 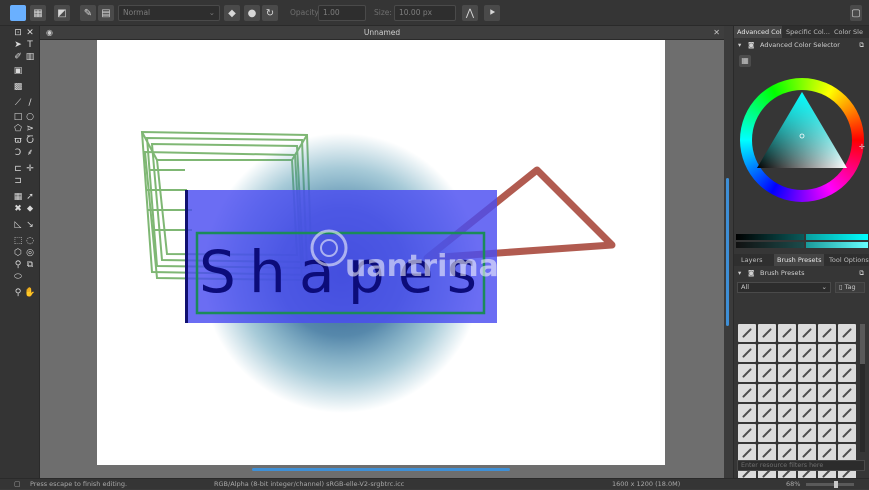 What do you see at coordinates (18, 153) in the screenshot?
I see `dynamic-brush-icon: Ↄ` at bounding box center [18, 153].